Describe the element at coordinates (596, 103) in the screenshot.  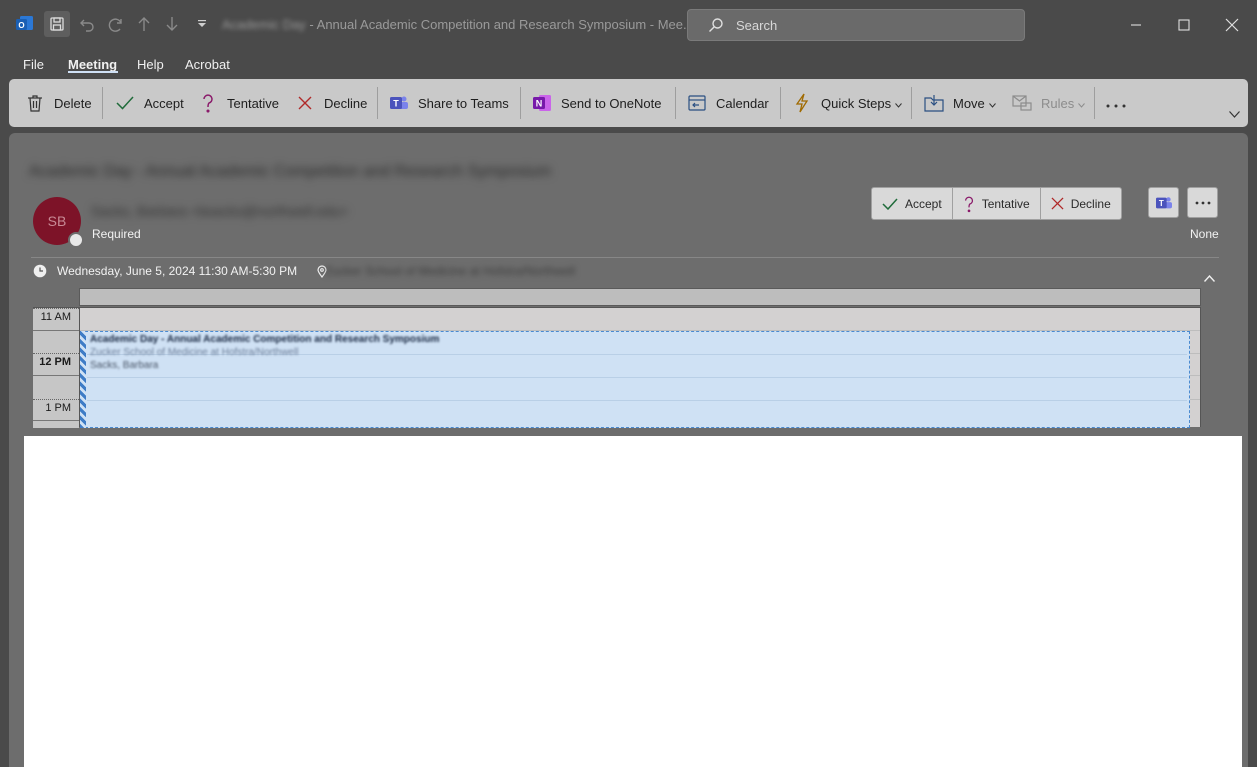
I see `send-to-onenote-button: N Send to OneNote` at that location.